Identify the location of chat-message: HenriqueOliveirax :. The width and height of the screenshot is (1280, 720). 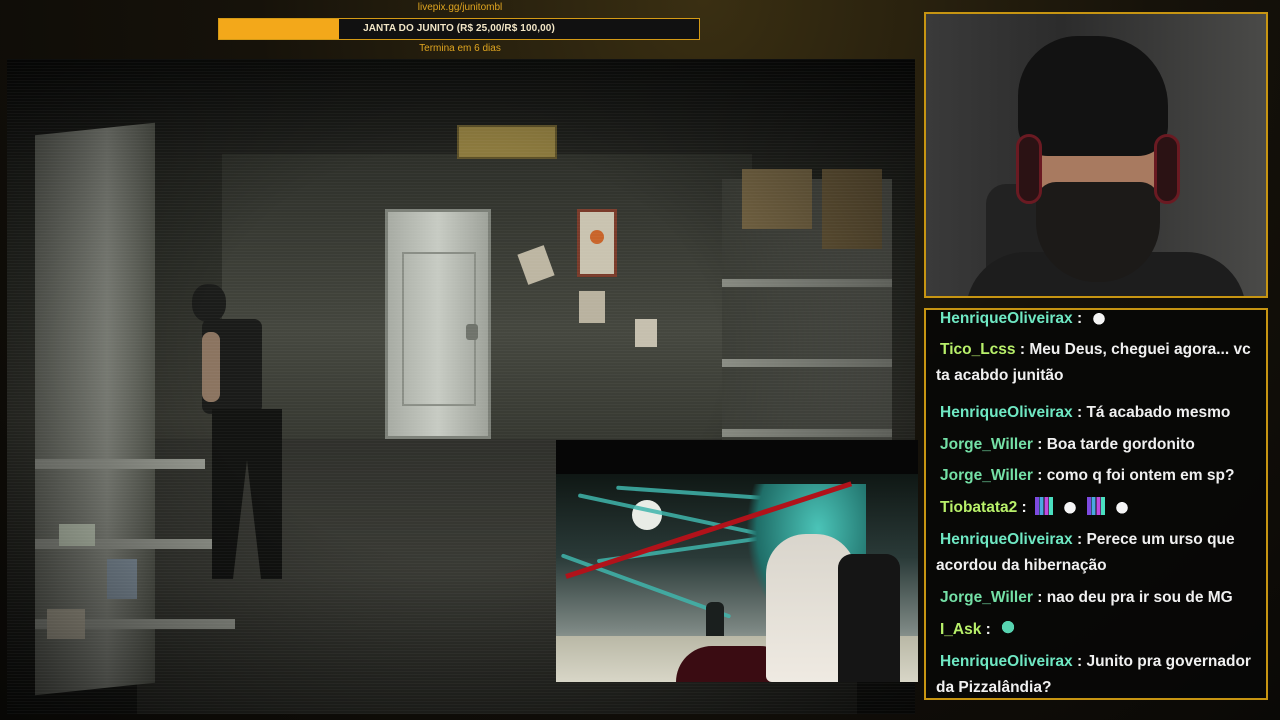
(1096, 321).